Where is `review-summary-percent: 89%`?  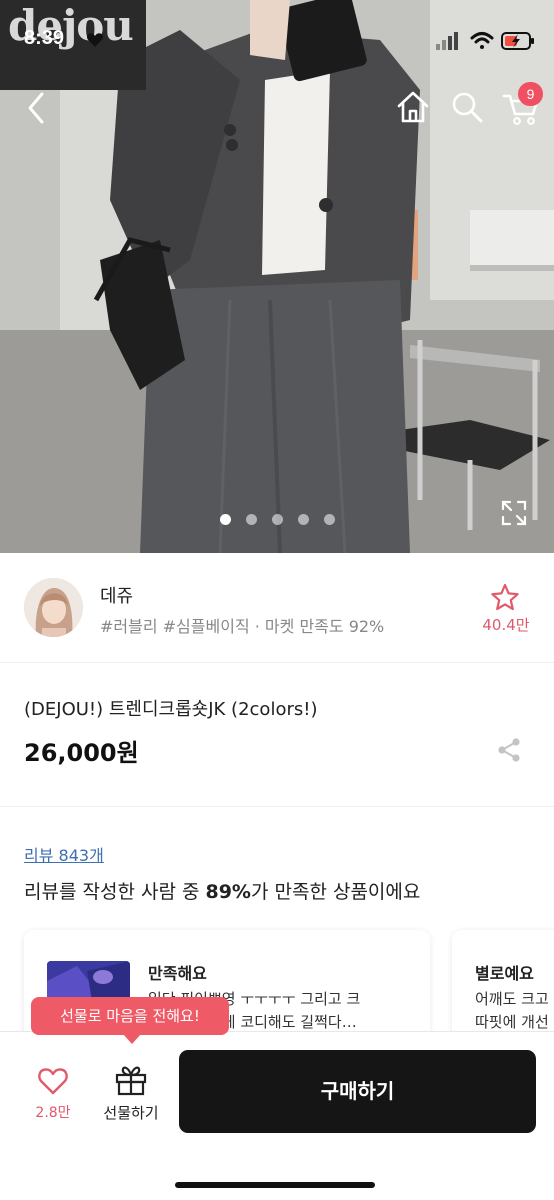 review-summary-percent: 89% is located at coordinates (228, 892).